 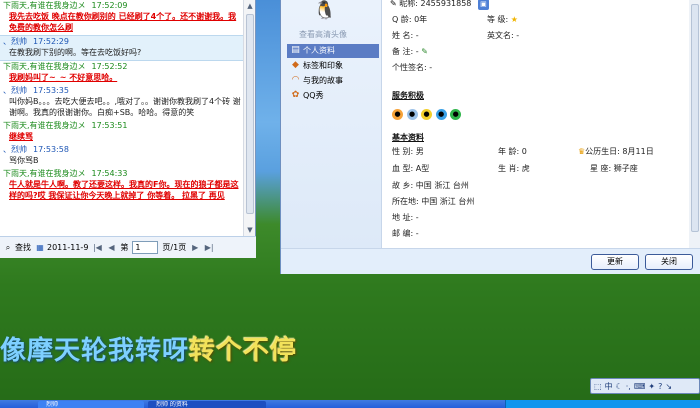 What do you see at coordinates (638, 151) in the screenshot?
I see `birthday-value: 8月11日` at bounding box center [638, 151].